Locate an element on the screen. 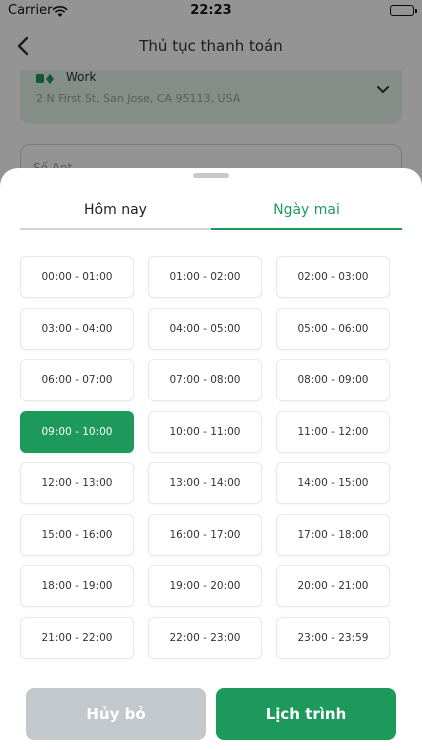 The image size is (422, 750). time-slot: 23:00 - 23:59 is located at coordinates (333, 637).